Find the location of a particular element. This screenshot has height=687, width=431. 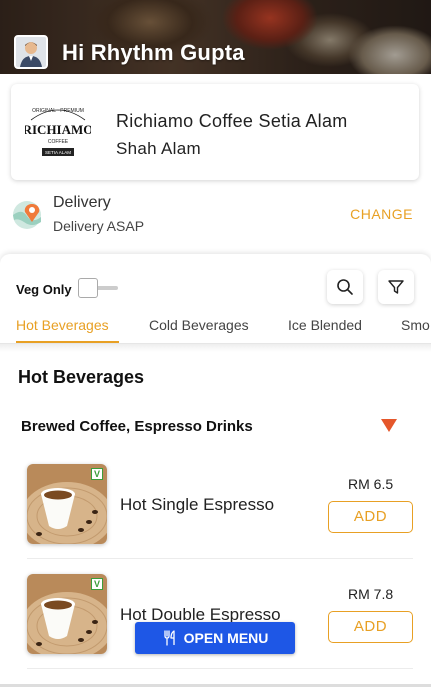

logo-wordmark: RICHIAMO is located at coordinates (58, 129).